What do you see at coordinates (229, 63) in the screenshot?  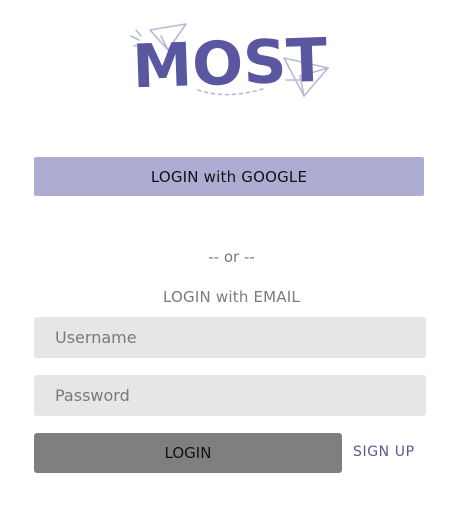 I see `logo-wordmark: MOST` at bounding box center [229, 63].